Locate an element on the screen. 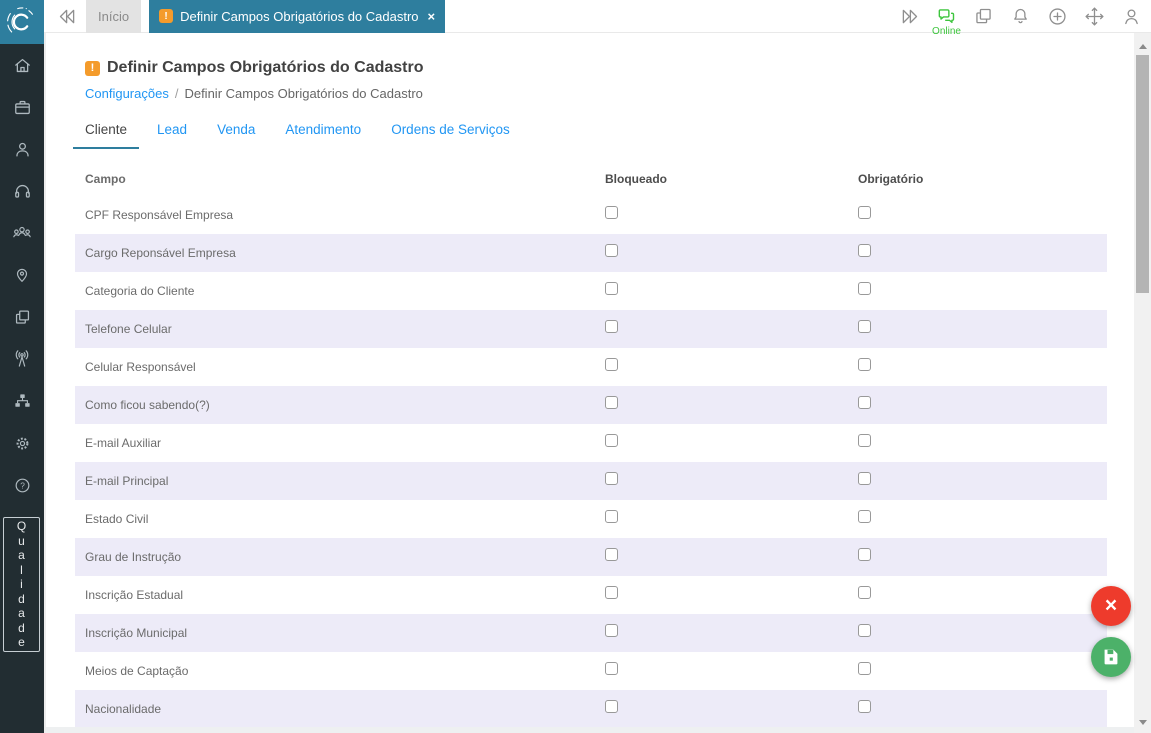  cancel-button: × is located at coordinates (1111, 606).